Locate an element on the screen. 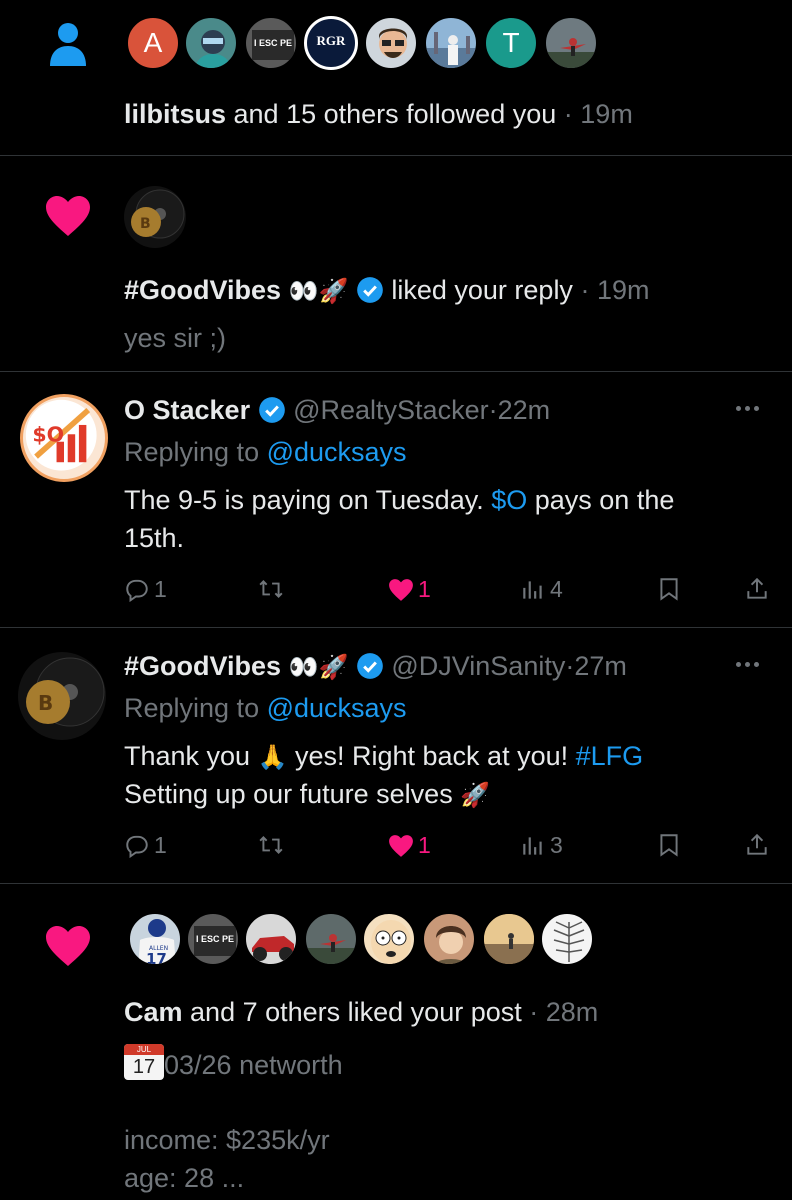  avatar-letter: T is located at coordinates (511, 42).